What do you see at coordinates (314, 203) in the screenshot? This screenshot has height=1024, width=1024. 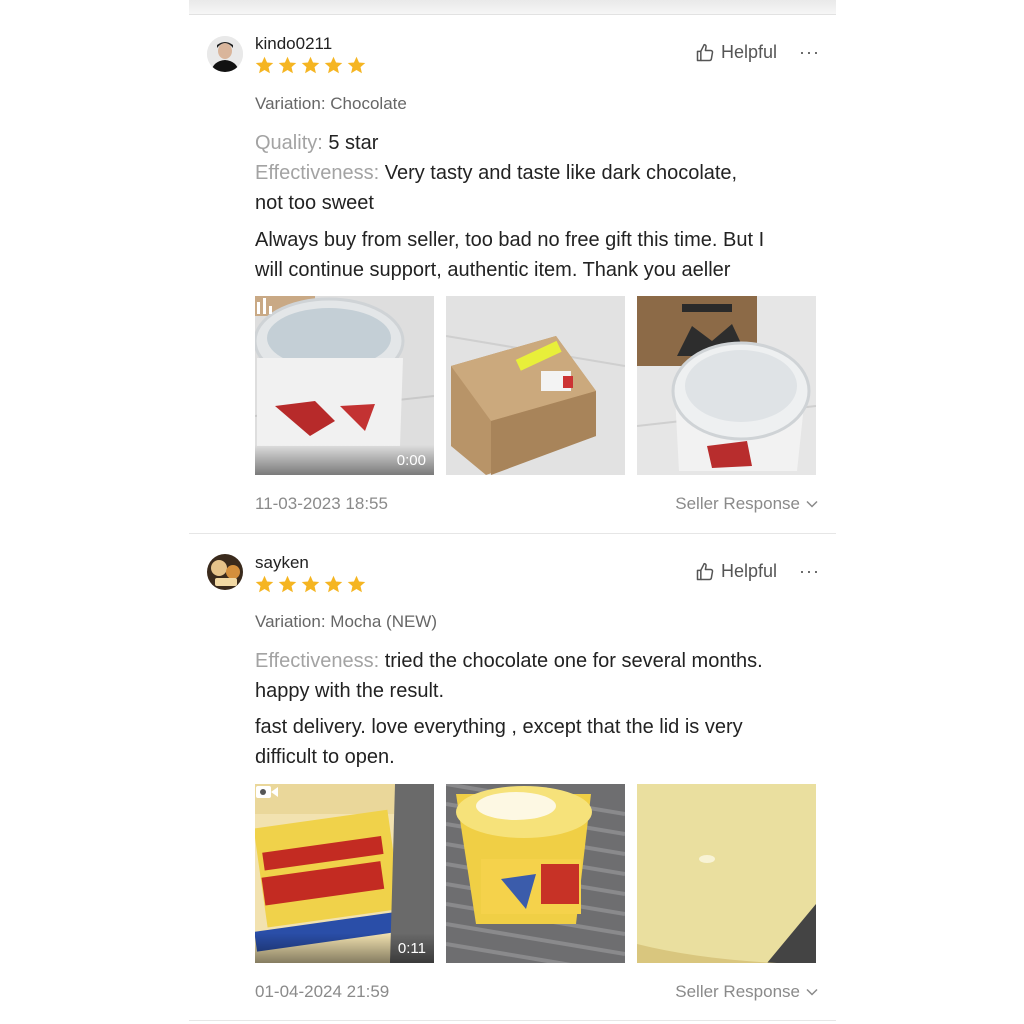 I see `effectiveness-text-cont: not too sweet` at bounding box center [314, 203].